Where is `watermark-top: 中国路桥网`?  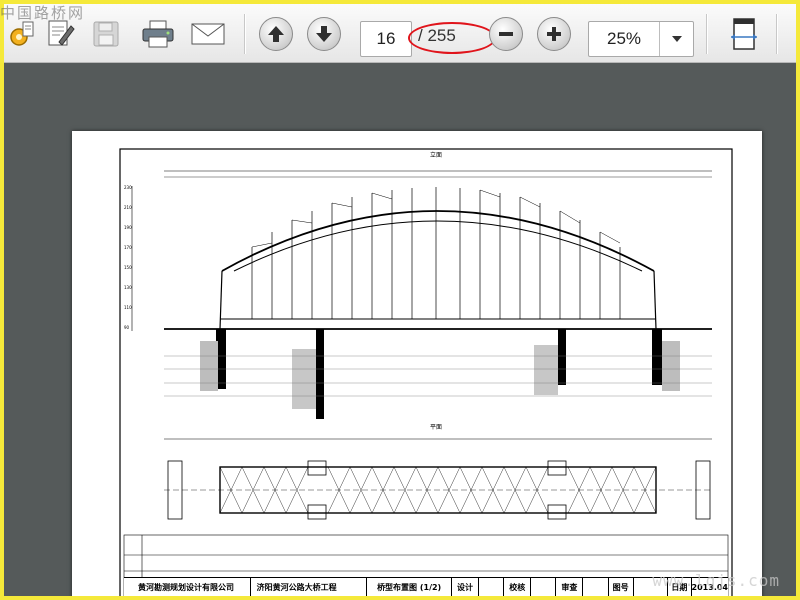 watermark-top: 中国路桥网 is located at coordinates (43, 13).